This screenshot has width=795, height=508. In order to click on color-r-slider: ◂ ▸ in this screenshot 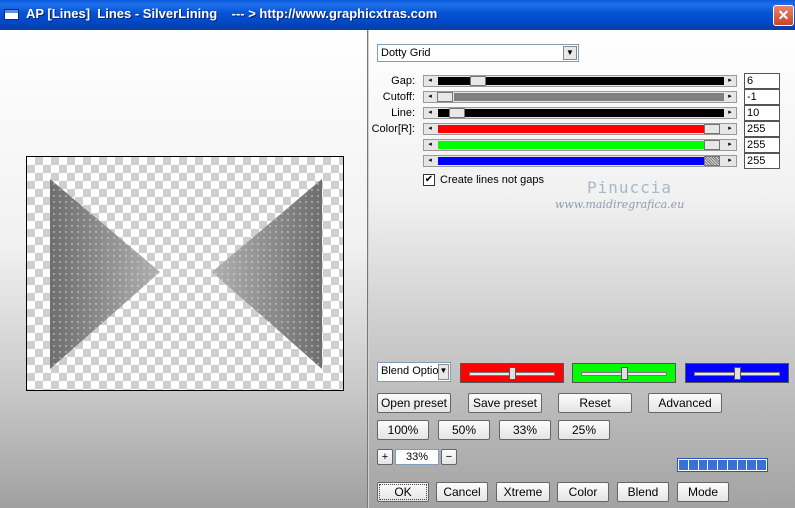, I will do `click(580, 129)`.